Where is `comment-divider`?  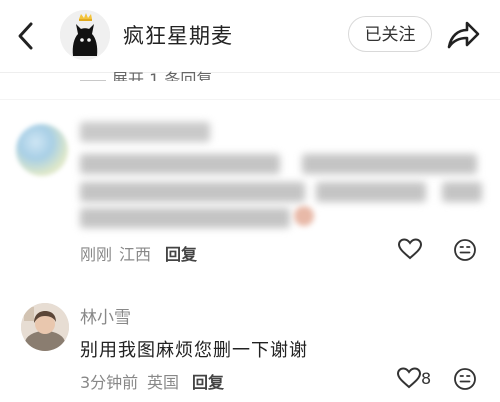
comment-divider is located at coordinates (250, 99).